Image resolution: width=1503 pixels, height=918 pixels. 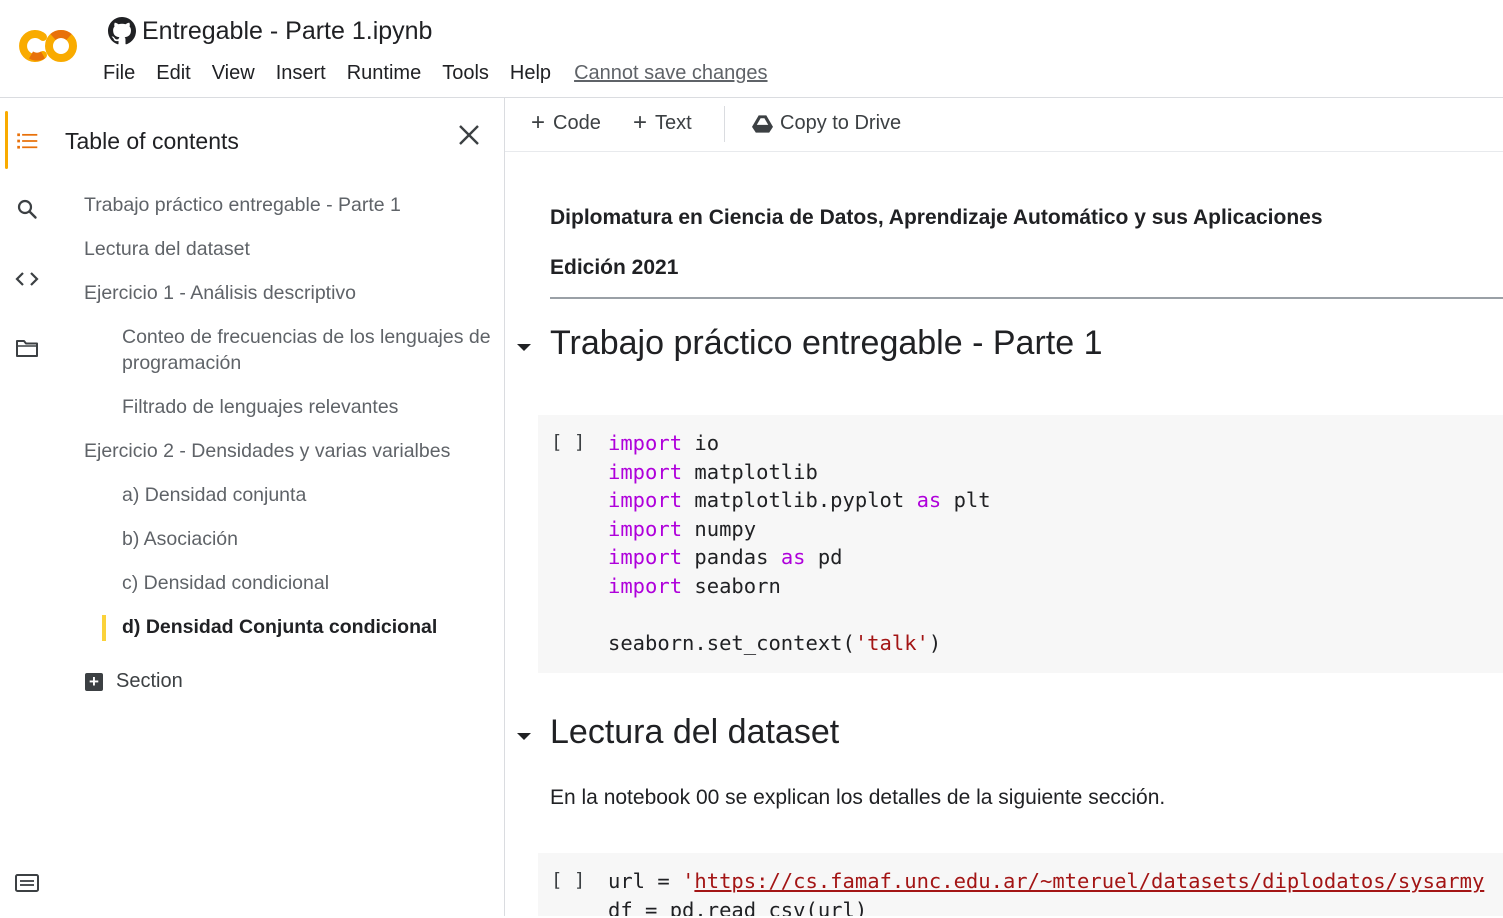 I want to click on menu-tools: Tools, so click(x=465, y=73).